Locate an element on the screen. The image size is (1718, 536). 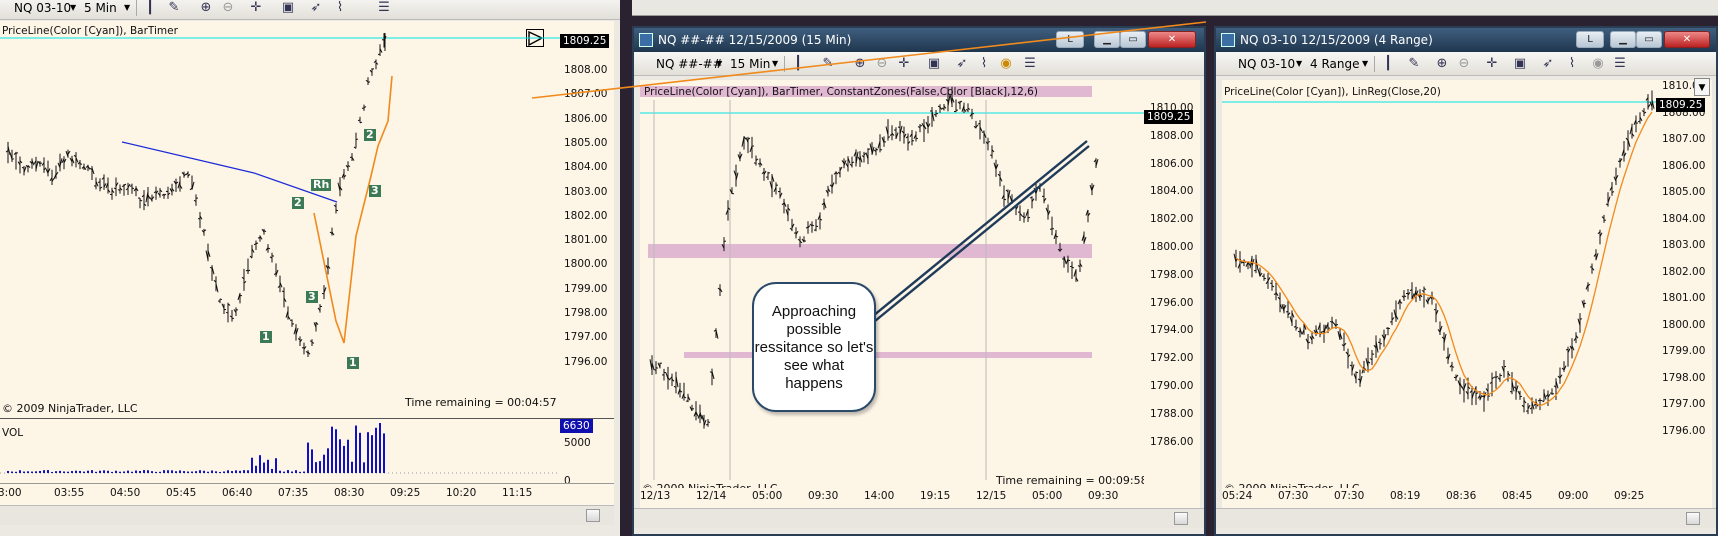
interval-selector: 15 Min is located at coordinates (750, 64).